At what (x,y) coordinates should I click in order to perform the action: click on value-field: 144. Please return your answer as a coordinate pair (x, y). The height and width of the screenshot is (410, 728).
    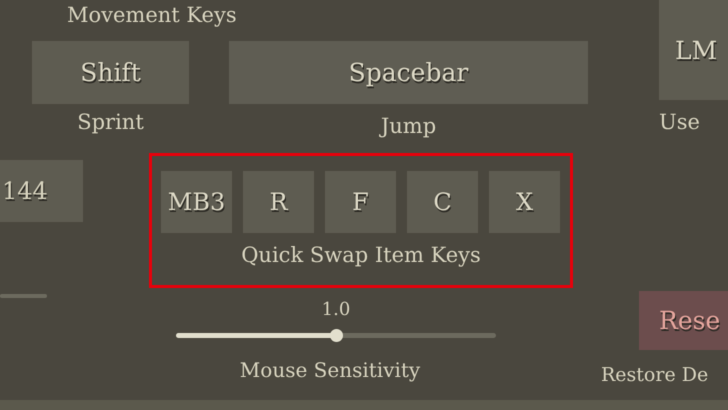
    Looking at the image, I should click on (41, 191).